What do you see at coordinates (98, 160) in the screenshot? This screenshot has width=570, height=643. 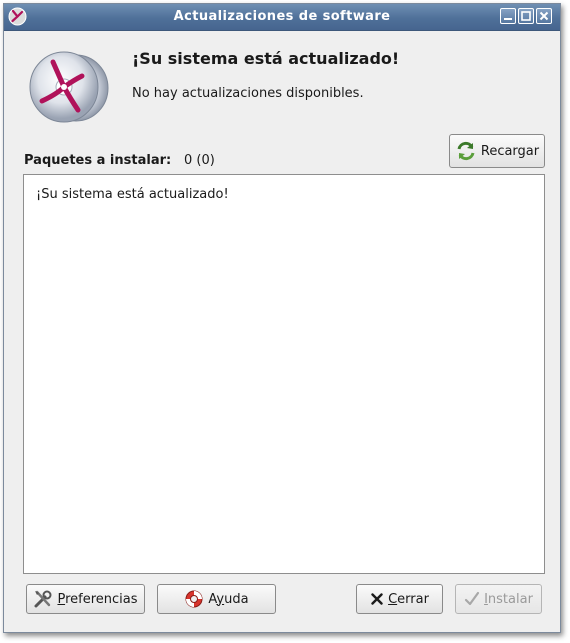 I see `packages-label: Paquetes a instalar:` at bounding box center [98, 160].